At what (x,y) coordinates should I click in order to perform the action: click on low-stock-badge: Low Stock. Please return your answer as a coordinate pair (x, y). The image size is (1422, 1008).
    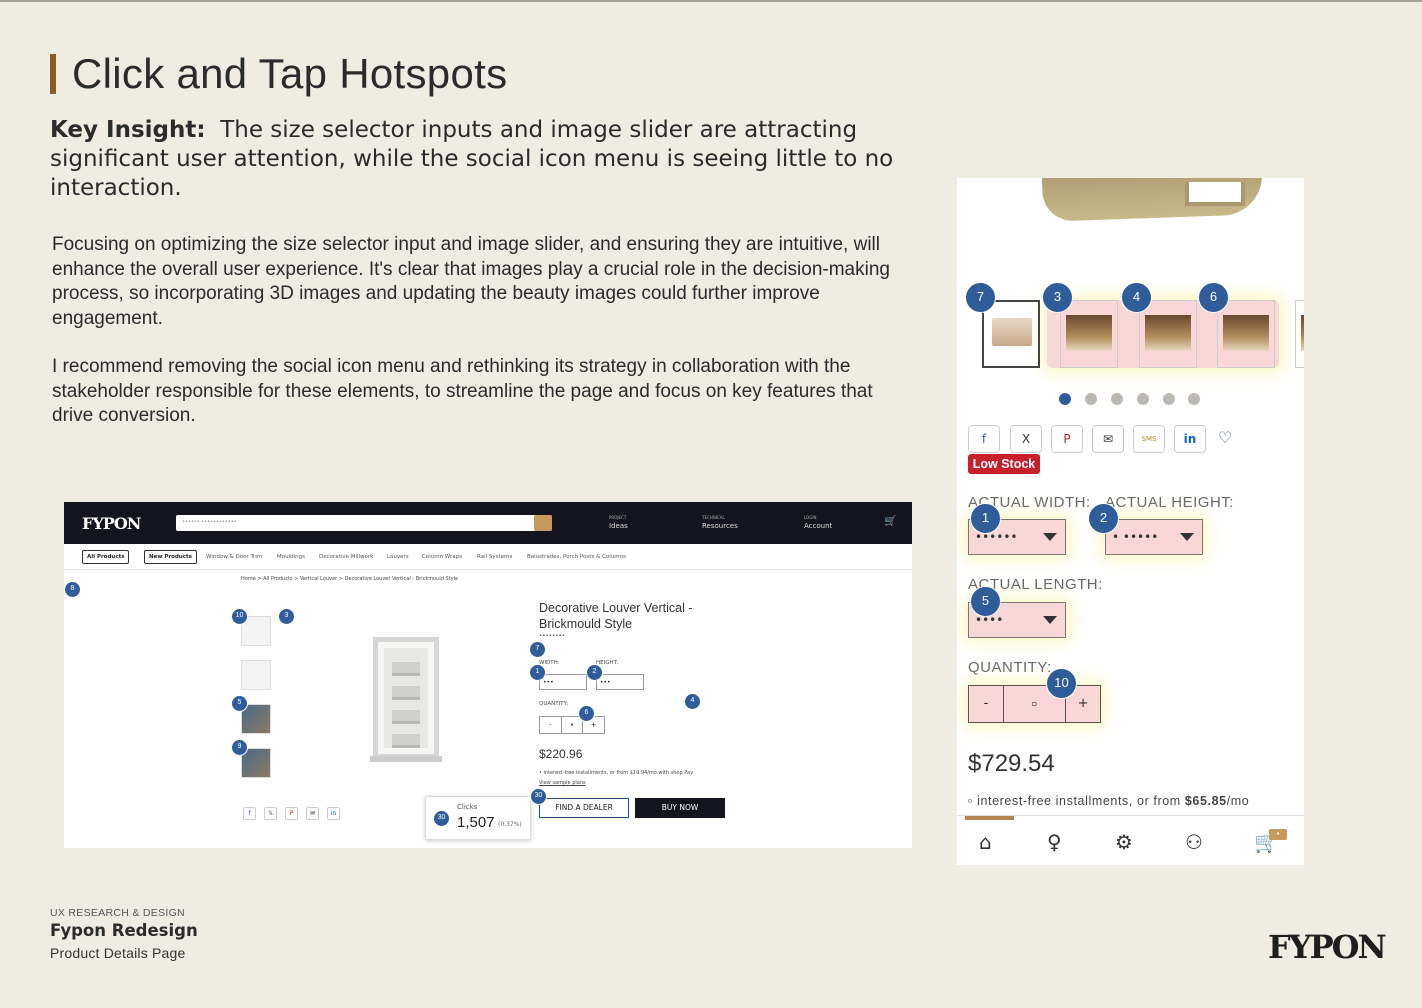
    Looking at the image, I should click on (1004, 464).